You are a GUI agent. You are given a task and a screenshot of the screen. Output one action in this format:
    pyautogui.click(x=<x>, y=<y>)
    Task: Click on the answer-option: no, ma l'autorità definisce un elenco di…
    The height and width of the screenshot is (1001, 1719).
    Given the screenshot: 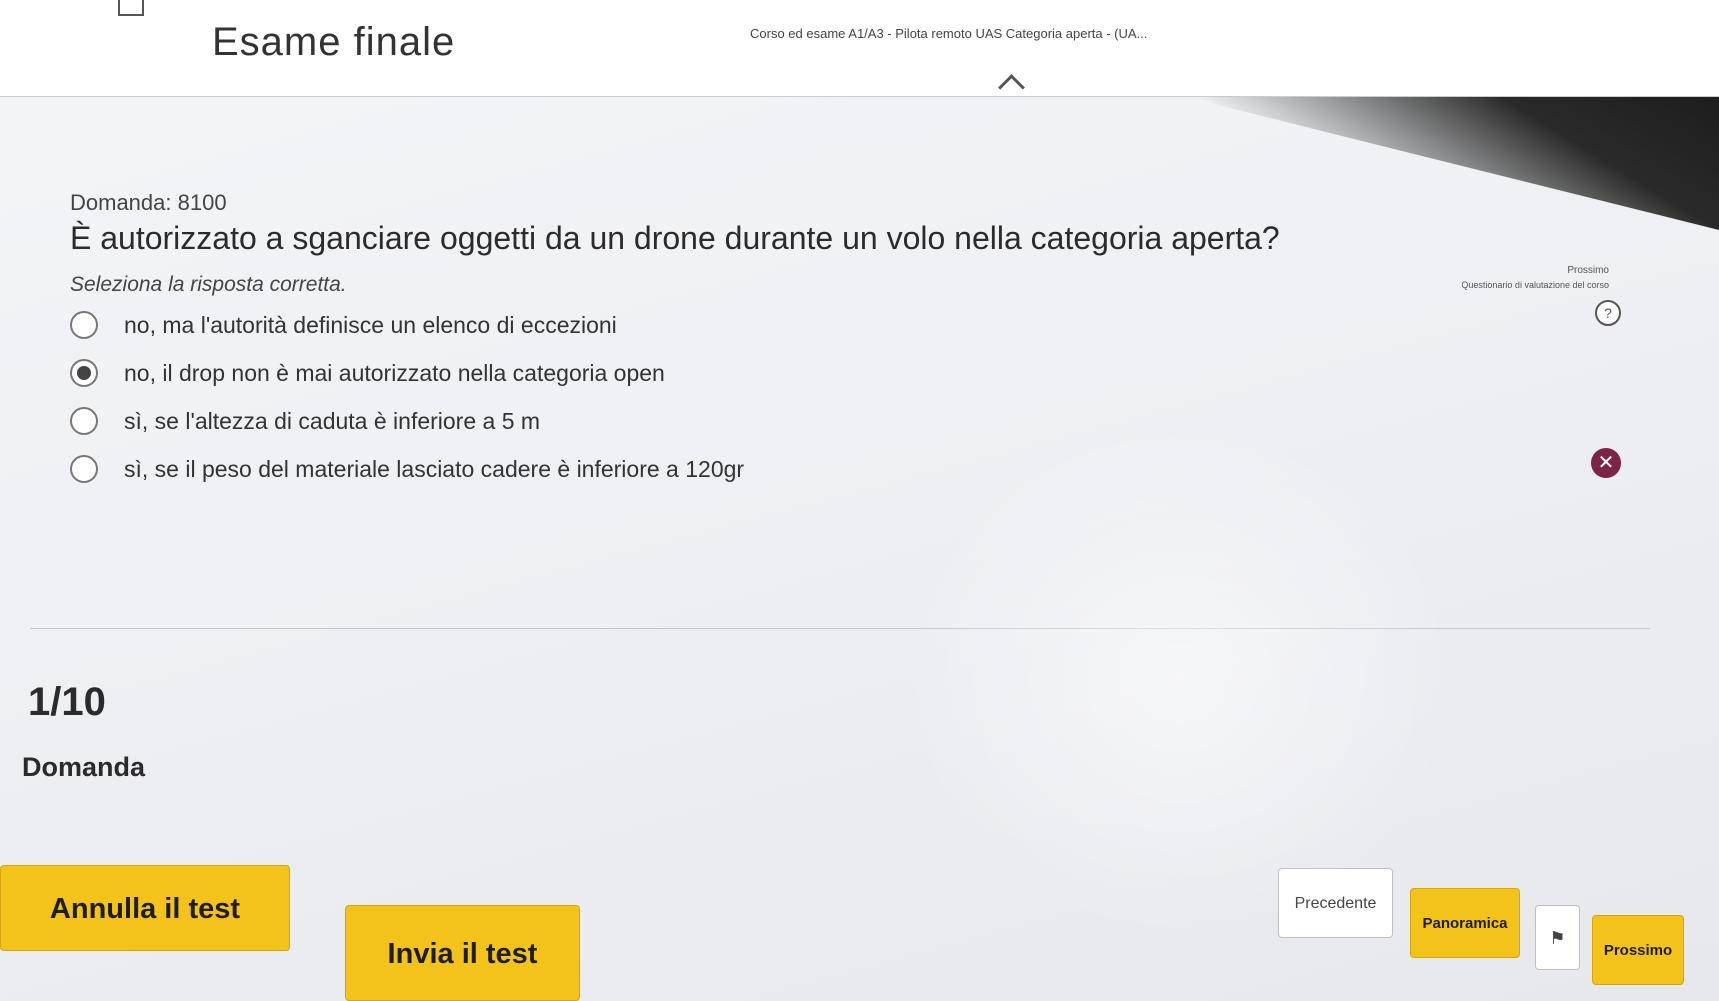 What is the action you would take?
    pyautogui.click(x=810, y=325)
    